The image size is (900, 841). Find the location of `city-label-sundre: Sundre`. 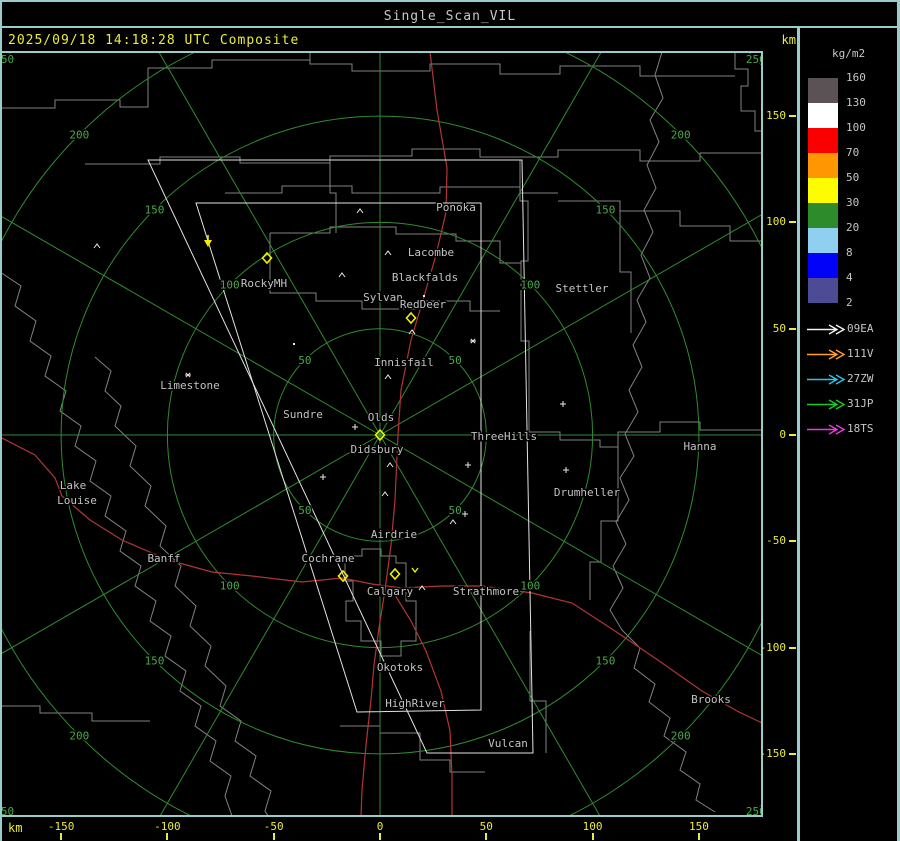

city-label-sundre: Sundre is located at coordinates (303, 414).